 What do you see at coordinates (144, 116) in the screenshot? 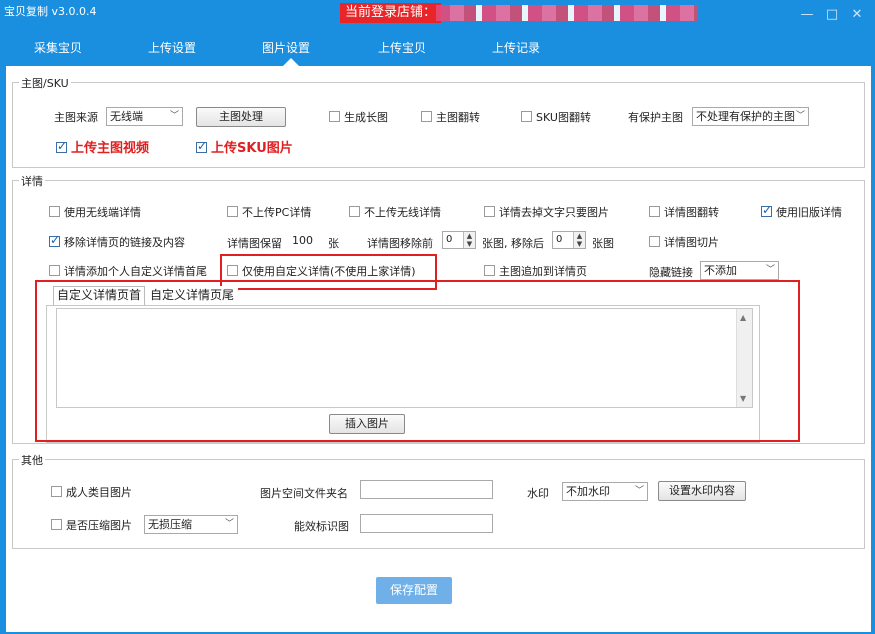
I see `main-source-select: 无线端 ﹀` at bounding box center [144, 116].